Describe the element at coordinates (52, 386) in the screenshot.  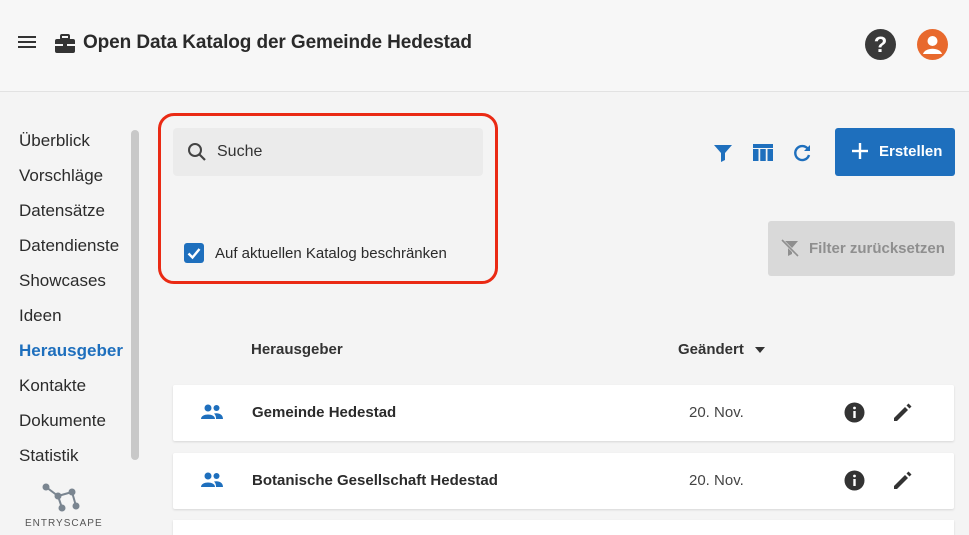
I see `sidebar-item-kontakte: Kontakte` at that location.